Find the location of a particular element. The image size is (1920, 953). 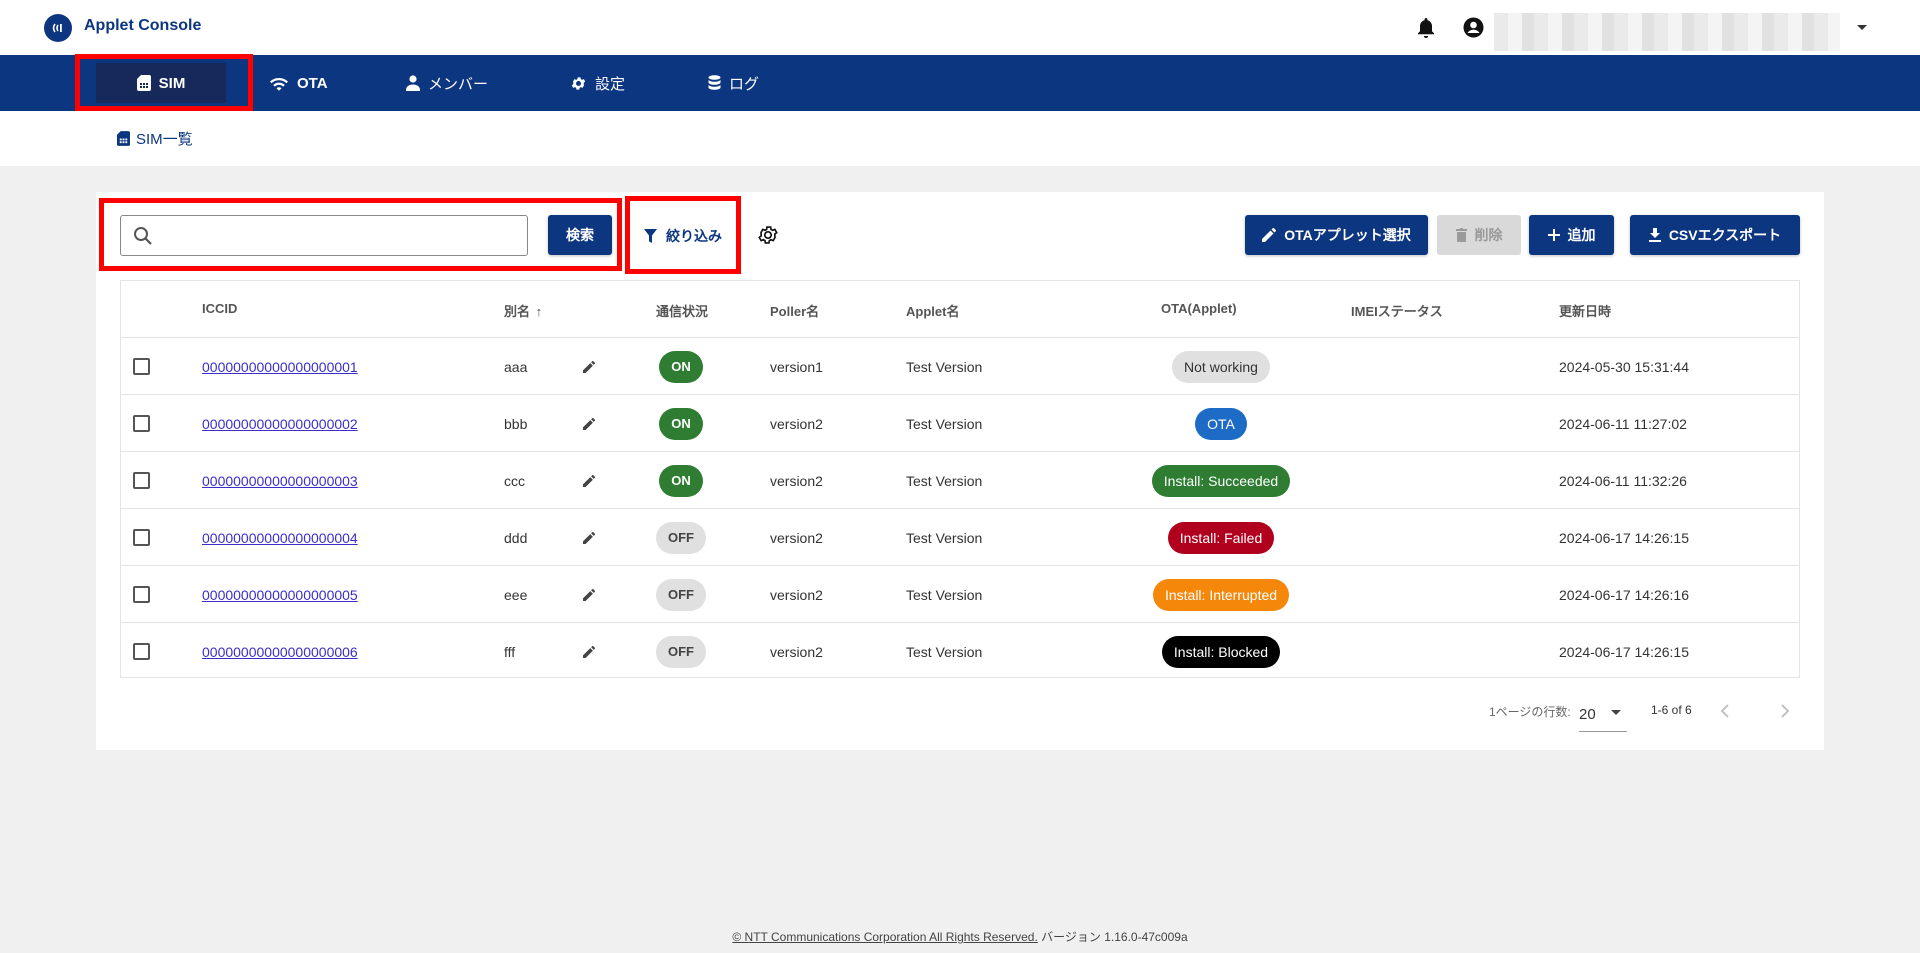

column-header-updated-at: 更新日時 is located at coordinates (1585, 310).